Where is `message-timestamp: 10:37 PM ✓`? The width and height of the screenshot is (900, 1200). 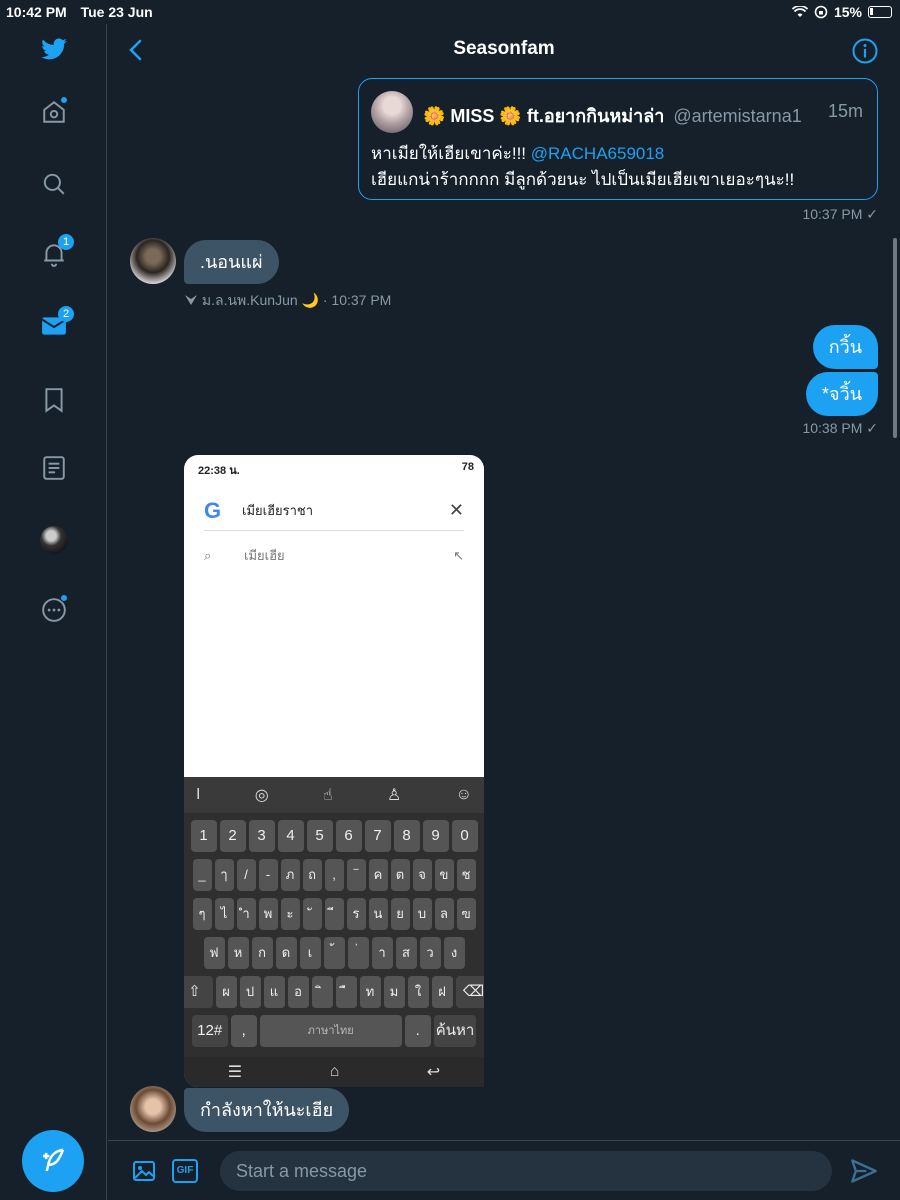 message-timestamp: 10:37 PM ✓ is located at coordinates (840, 214).